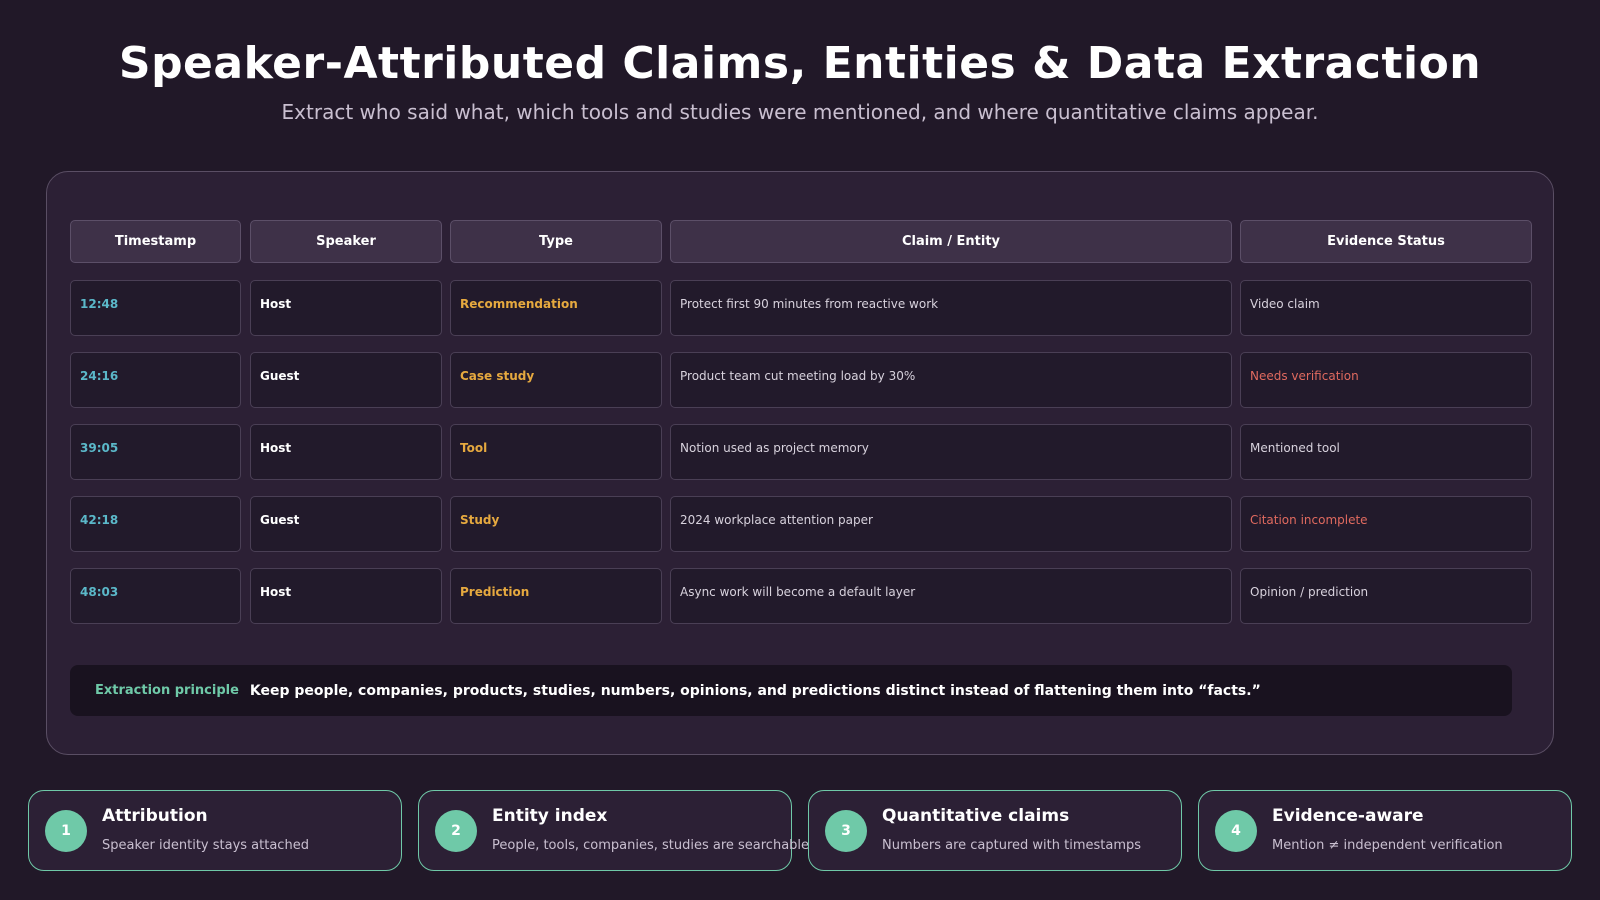 This screenshot has width=1600, height=900. I want to click on type-cell: Tool, so click(556, 452).